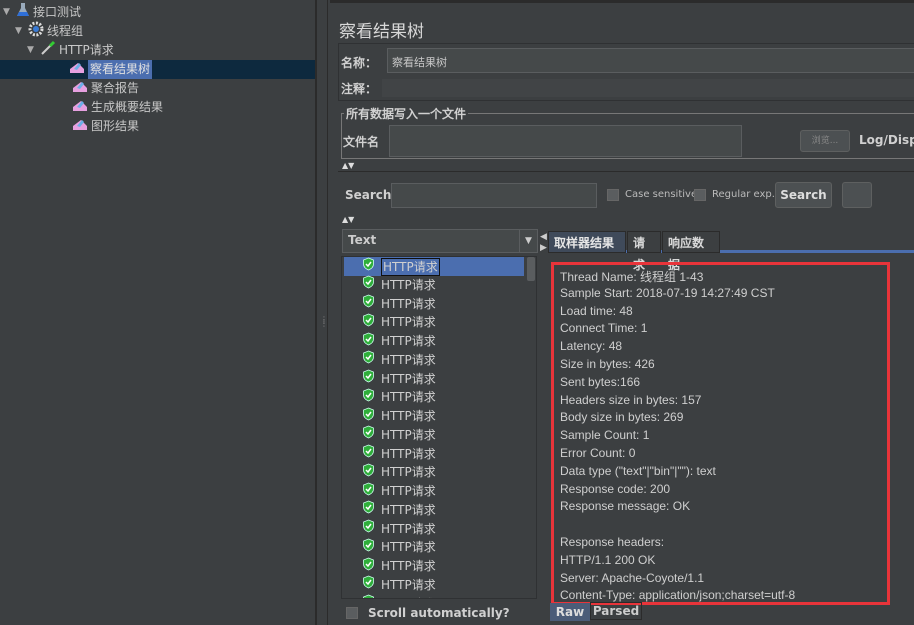 This screenshot has width=914, height=625. I want to click on tab-1: 请求, so click(644, 251).